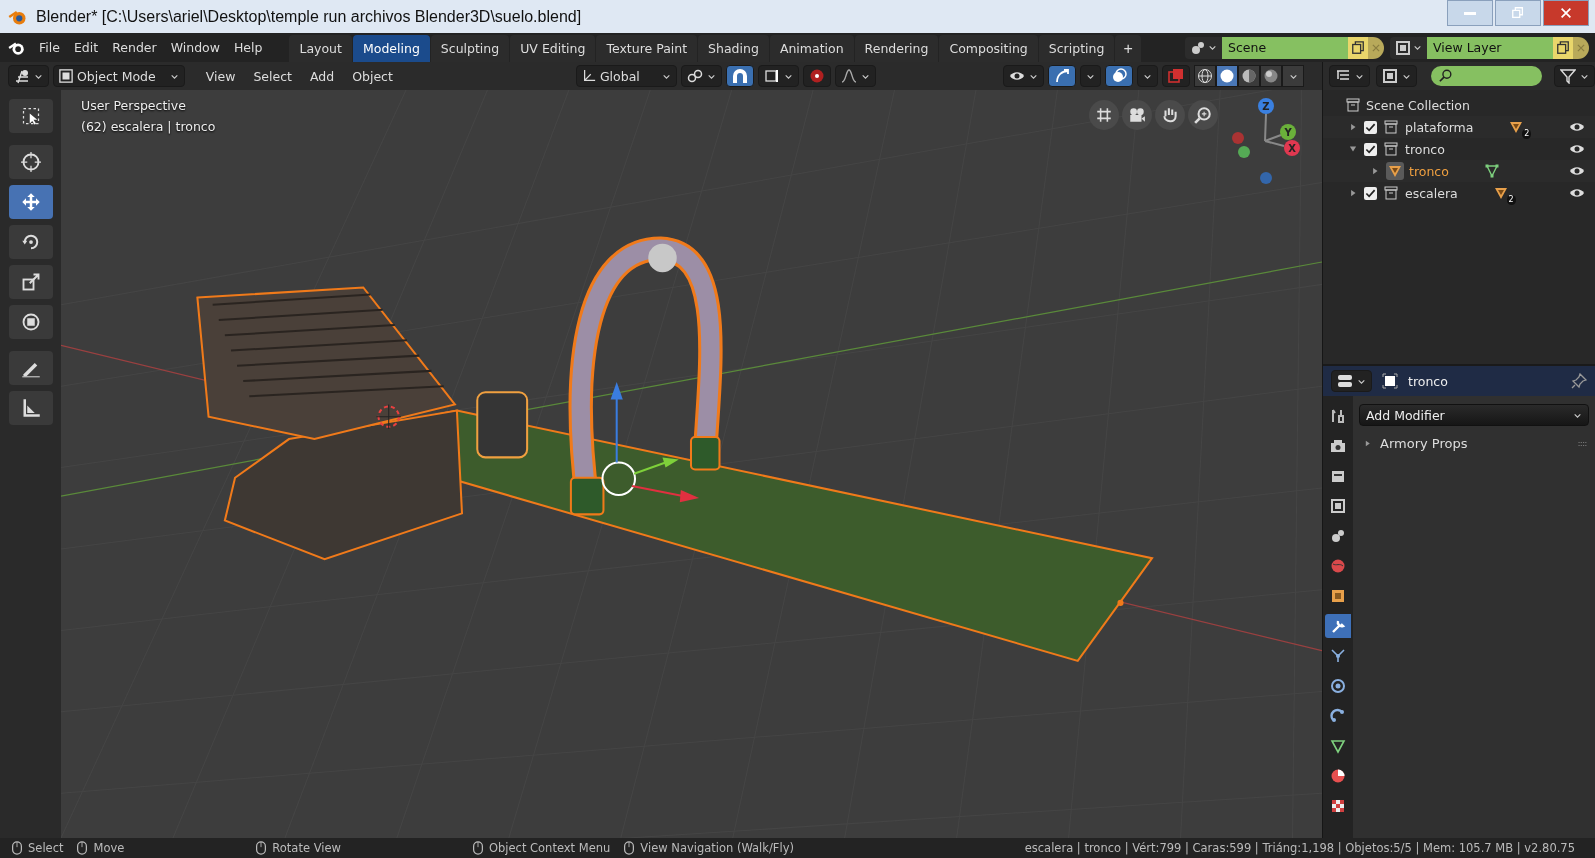 This screenshot has height=858, width=1595. I want to click on orientation-dropdown: Global, so click(626, 76).